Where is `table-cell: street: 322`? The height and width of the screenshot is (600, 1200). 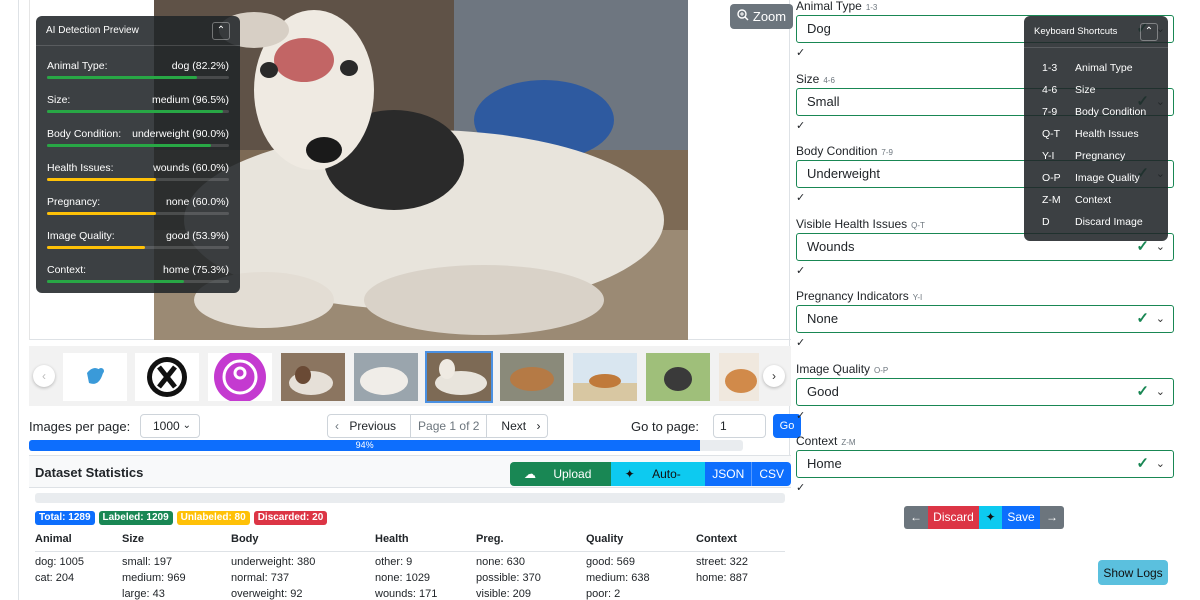 table-cell: street: 322 is located at coordinates (722, 562).